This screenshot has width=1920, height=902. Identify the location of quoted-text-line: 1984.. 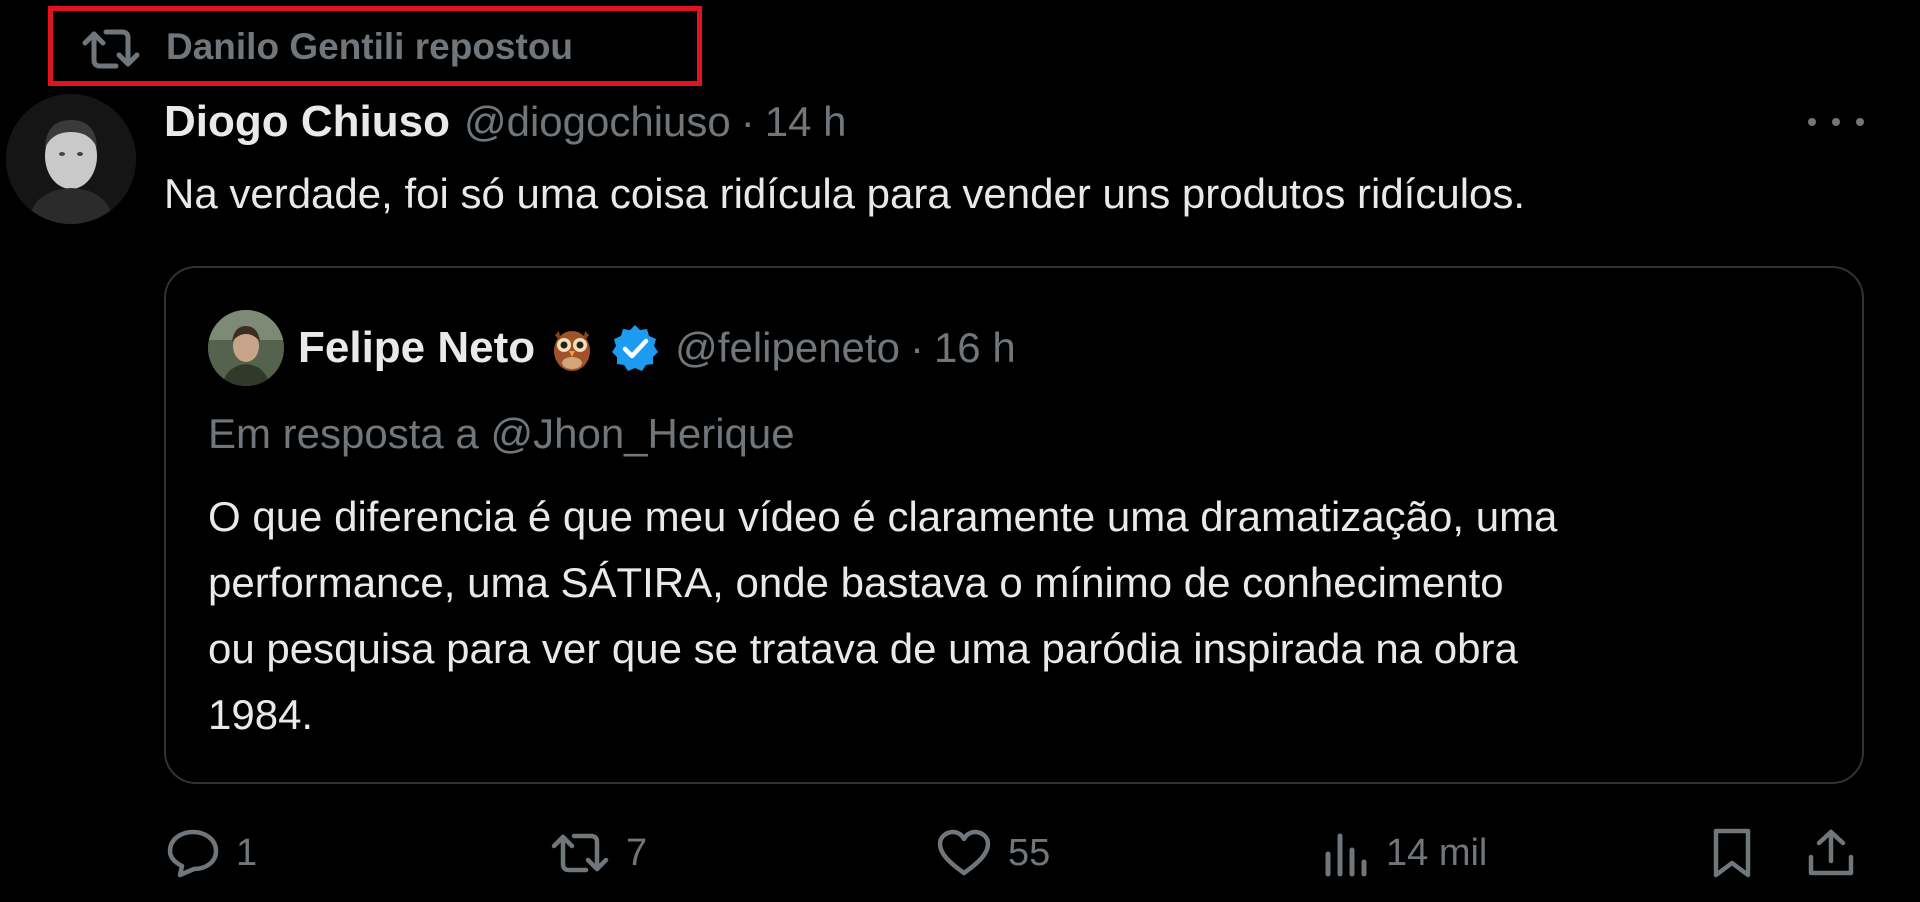
(261, 714).